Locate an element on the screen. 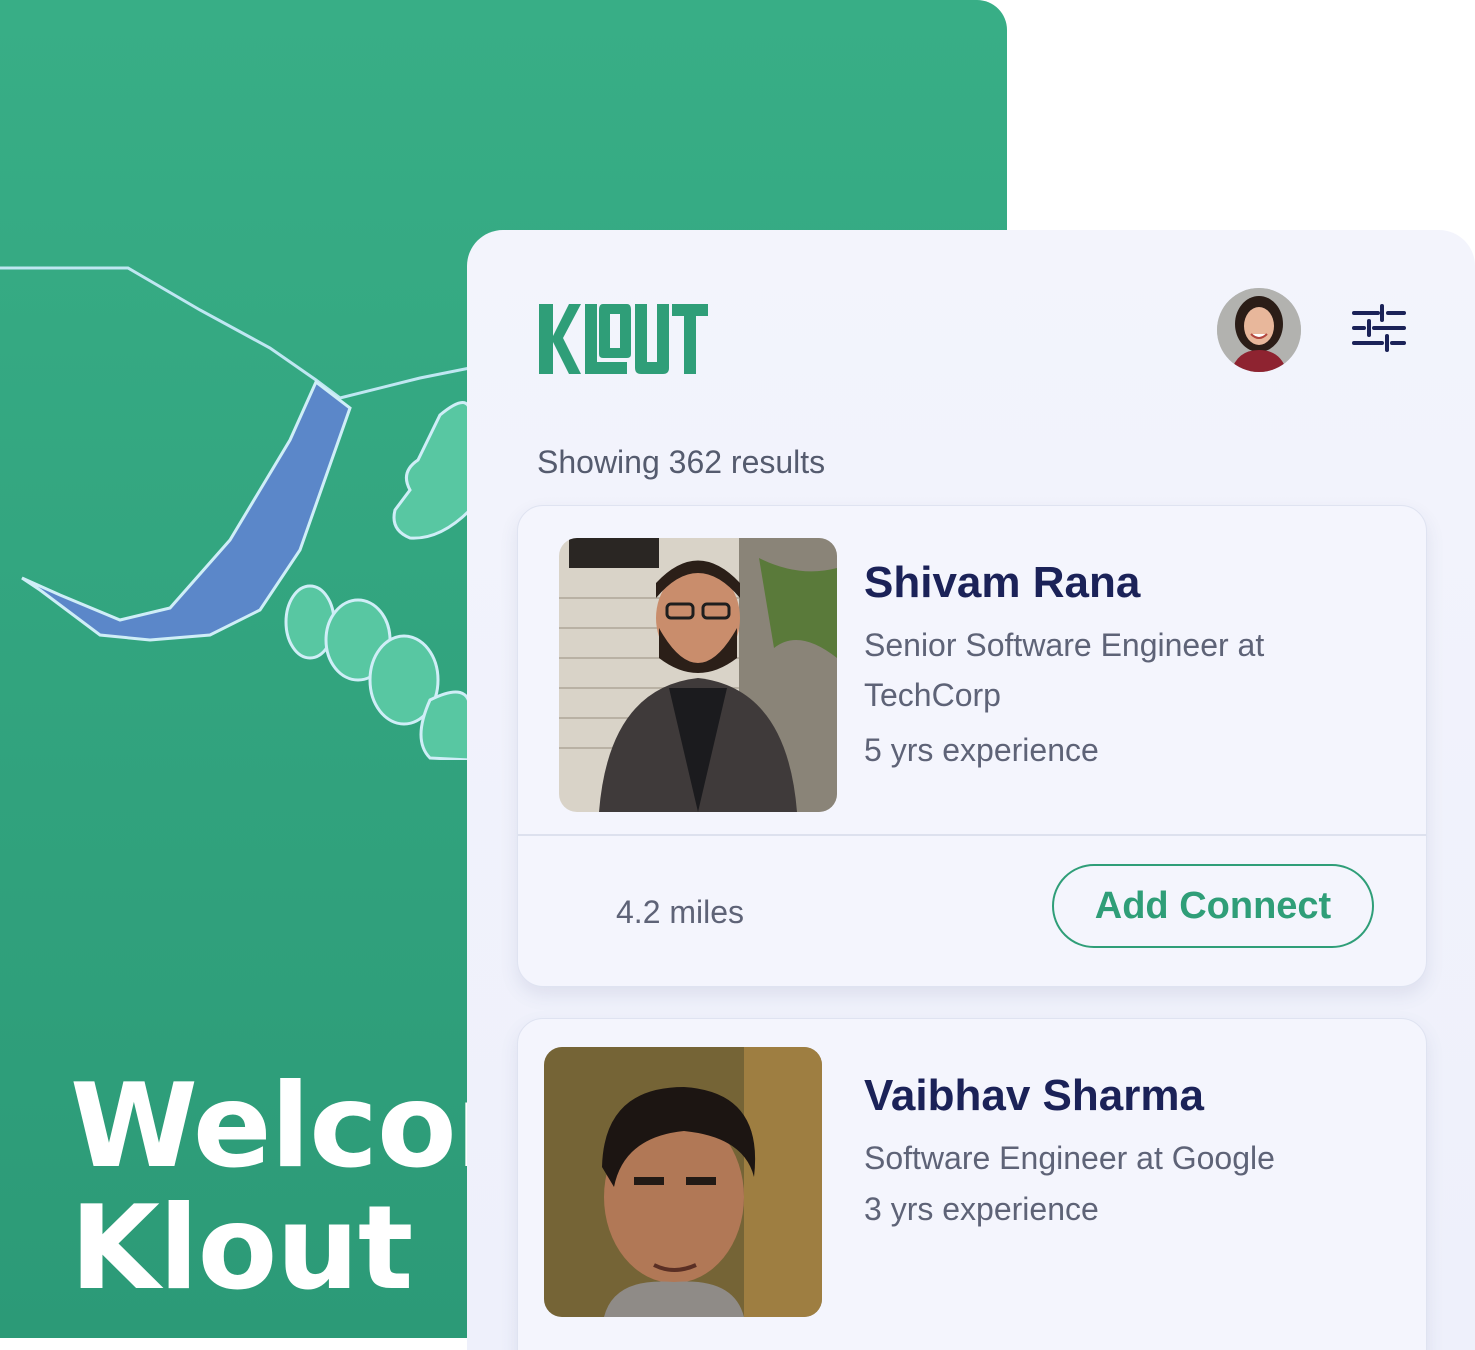 The width and height of the screenshot is (1475, 1350). person-distance: 4.2 miles is located at coordinates (680, 912).